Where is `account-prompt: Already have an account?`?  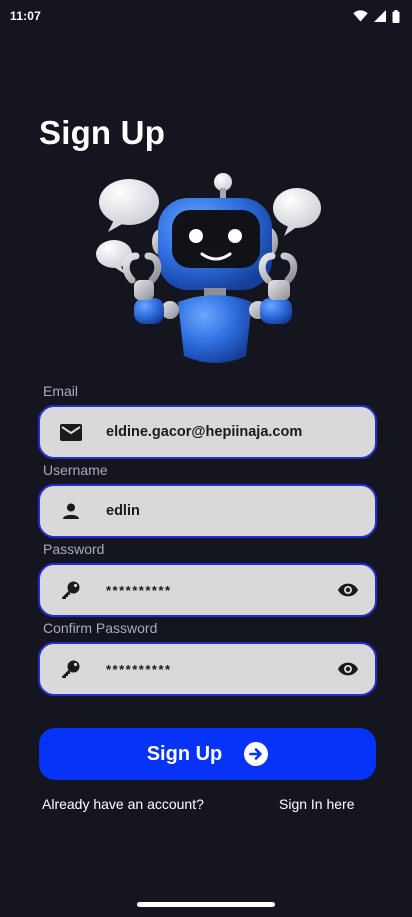
account-prompt: Already have an account? is located at coordinates (123, 804).